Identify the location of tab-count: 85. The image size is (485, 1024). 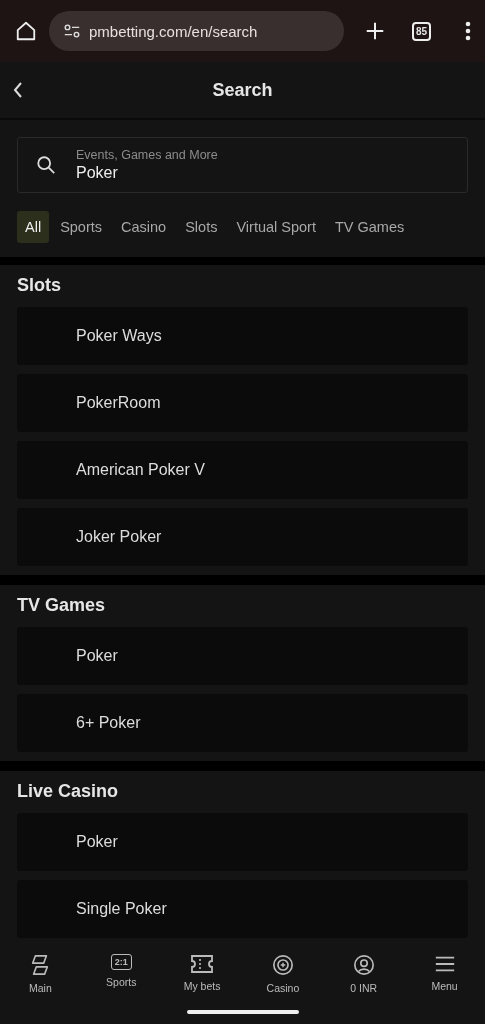
(421, 31).